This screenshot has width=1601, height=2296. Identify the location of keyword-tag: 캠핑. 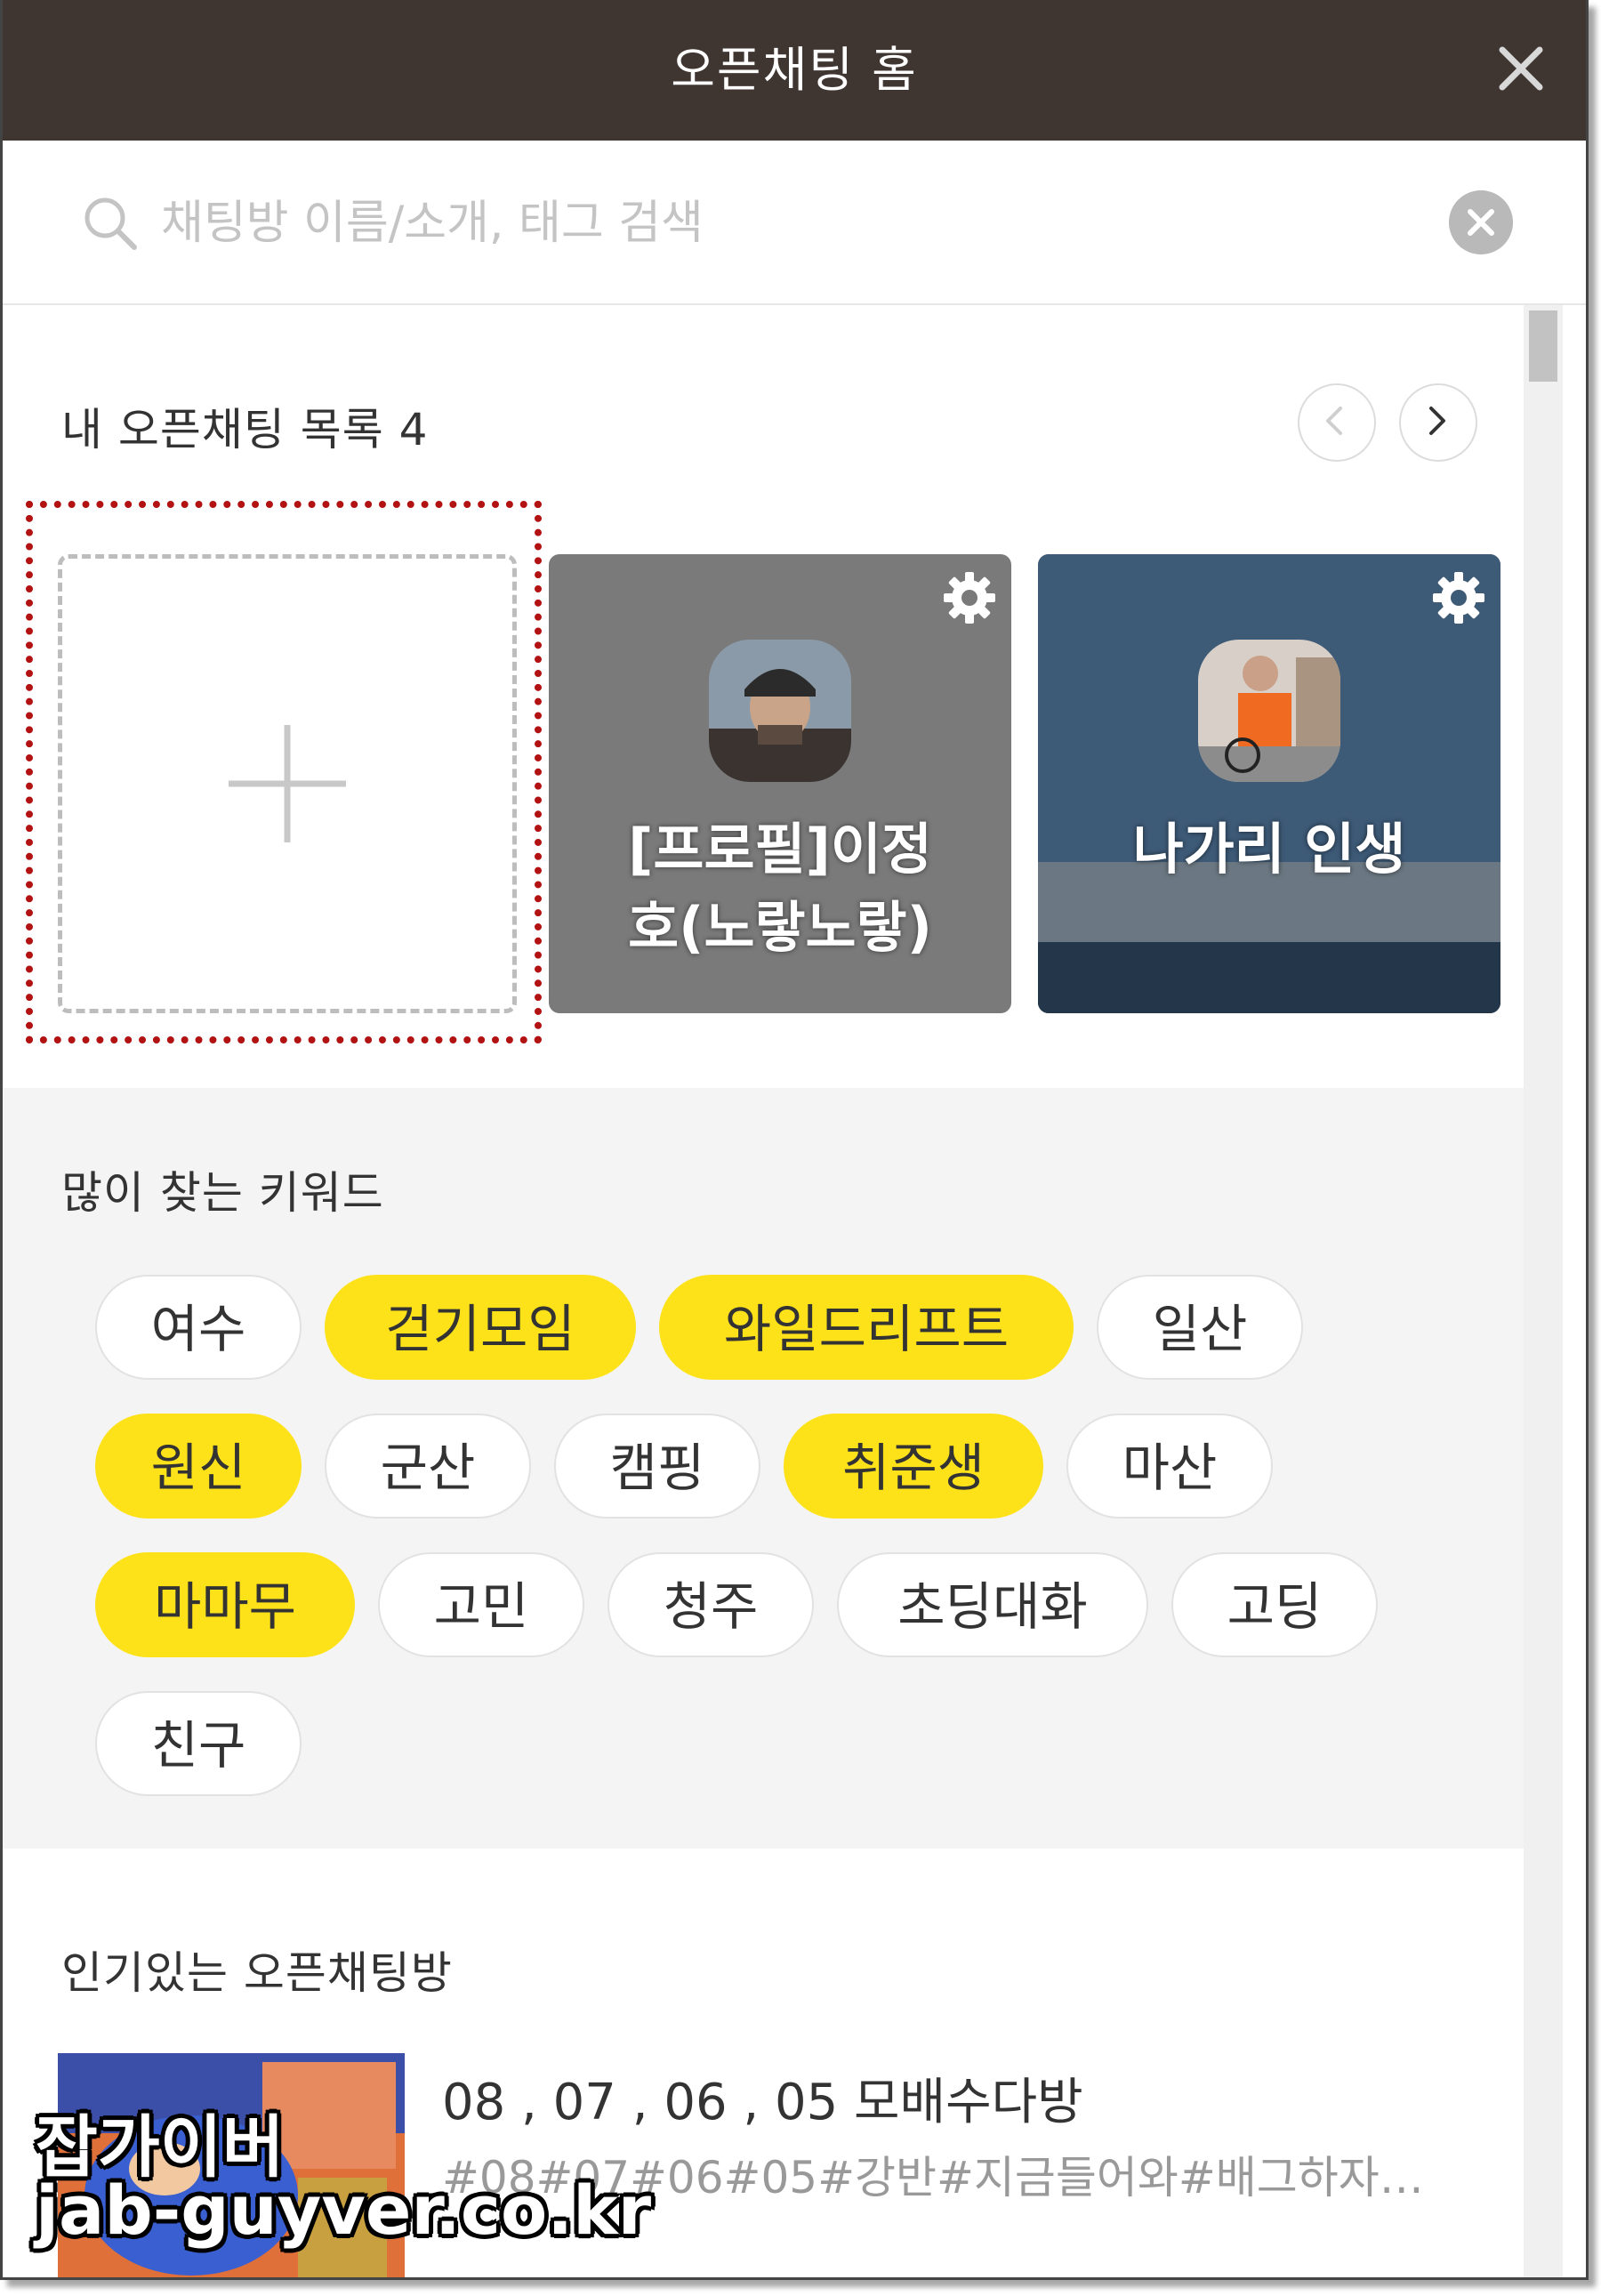
(657, 1467).